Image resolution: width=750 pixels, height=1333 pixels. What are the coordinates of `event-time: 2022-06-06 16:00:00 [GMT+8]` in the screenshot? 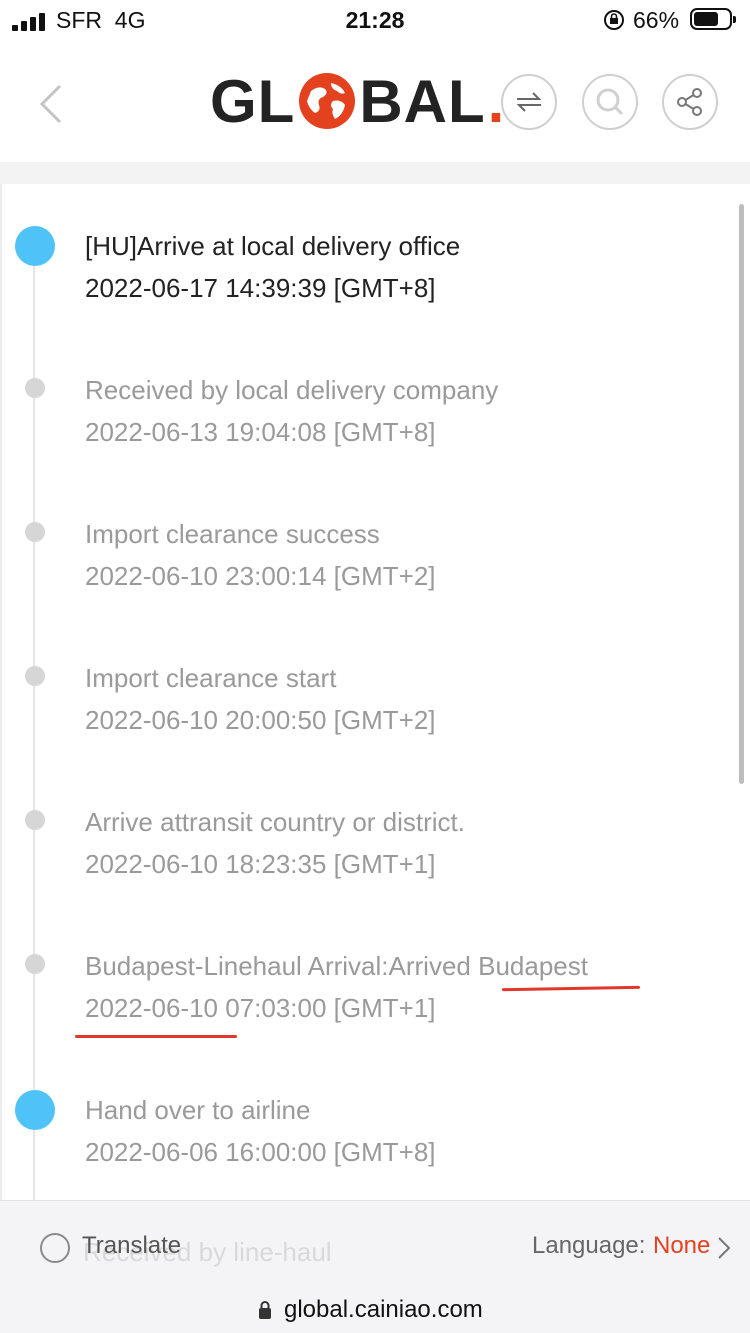 It's located at (260, 1152).